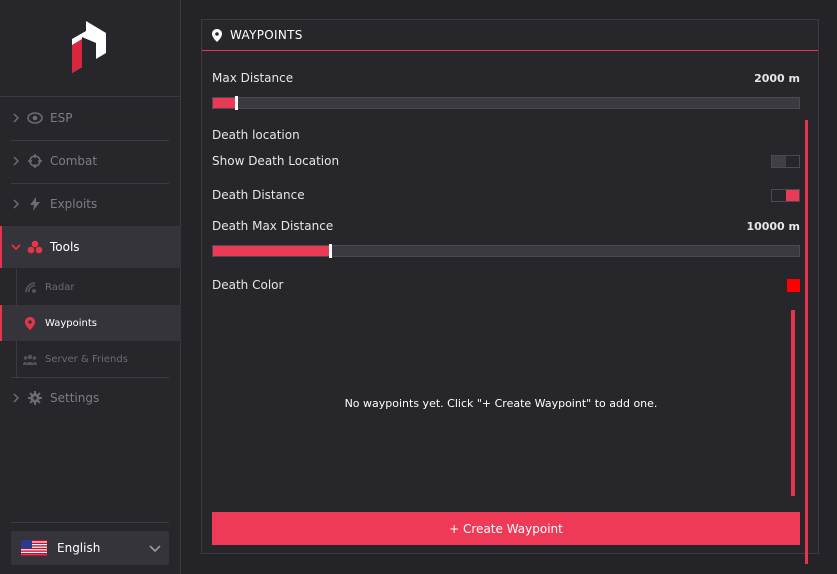  I want to click on sidebar-item-exploits: Exploits, so click(90, 204).